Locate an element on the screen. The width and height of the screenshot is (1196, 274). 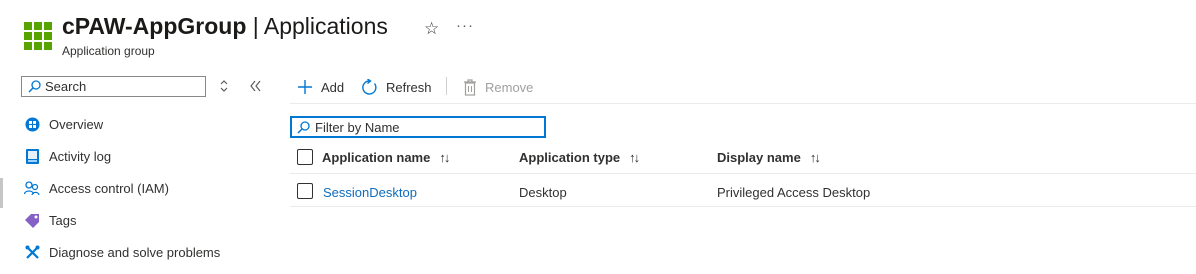
nav-item-label: Activity log is located at coordinates (80, 156).